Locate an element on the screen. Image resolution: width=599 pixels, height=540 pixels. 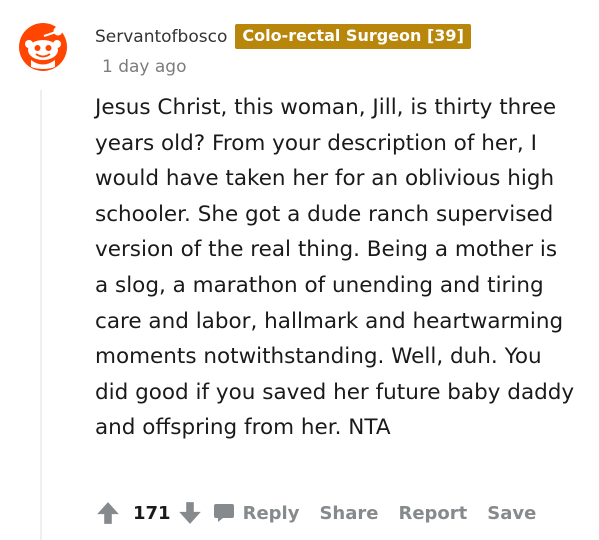
reply-button: Reply is located at coordinates (256, 513).